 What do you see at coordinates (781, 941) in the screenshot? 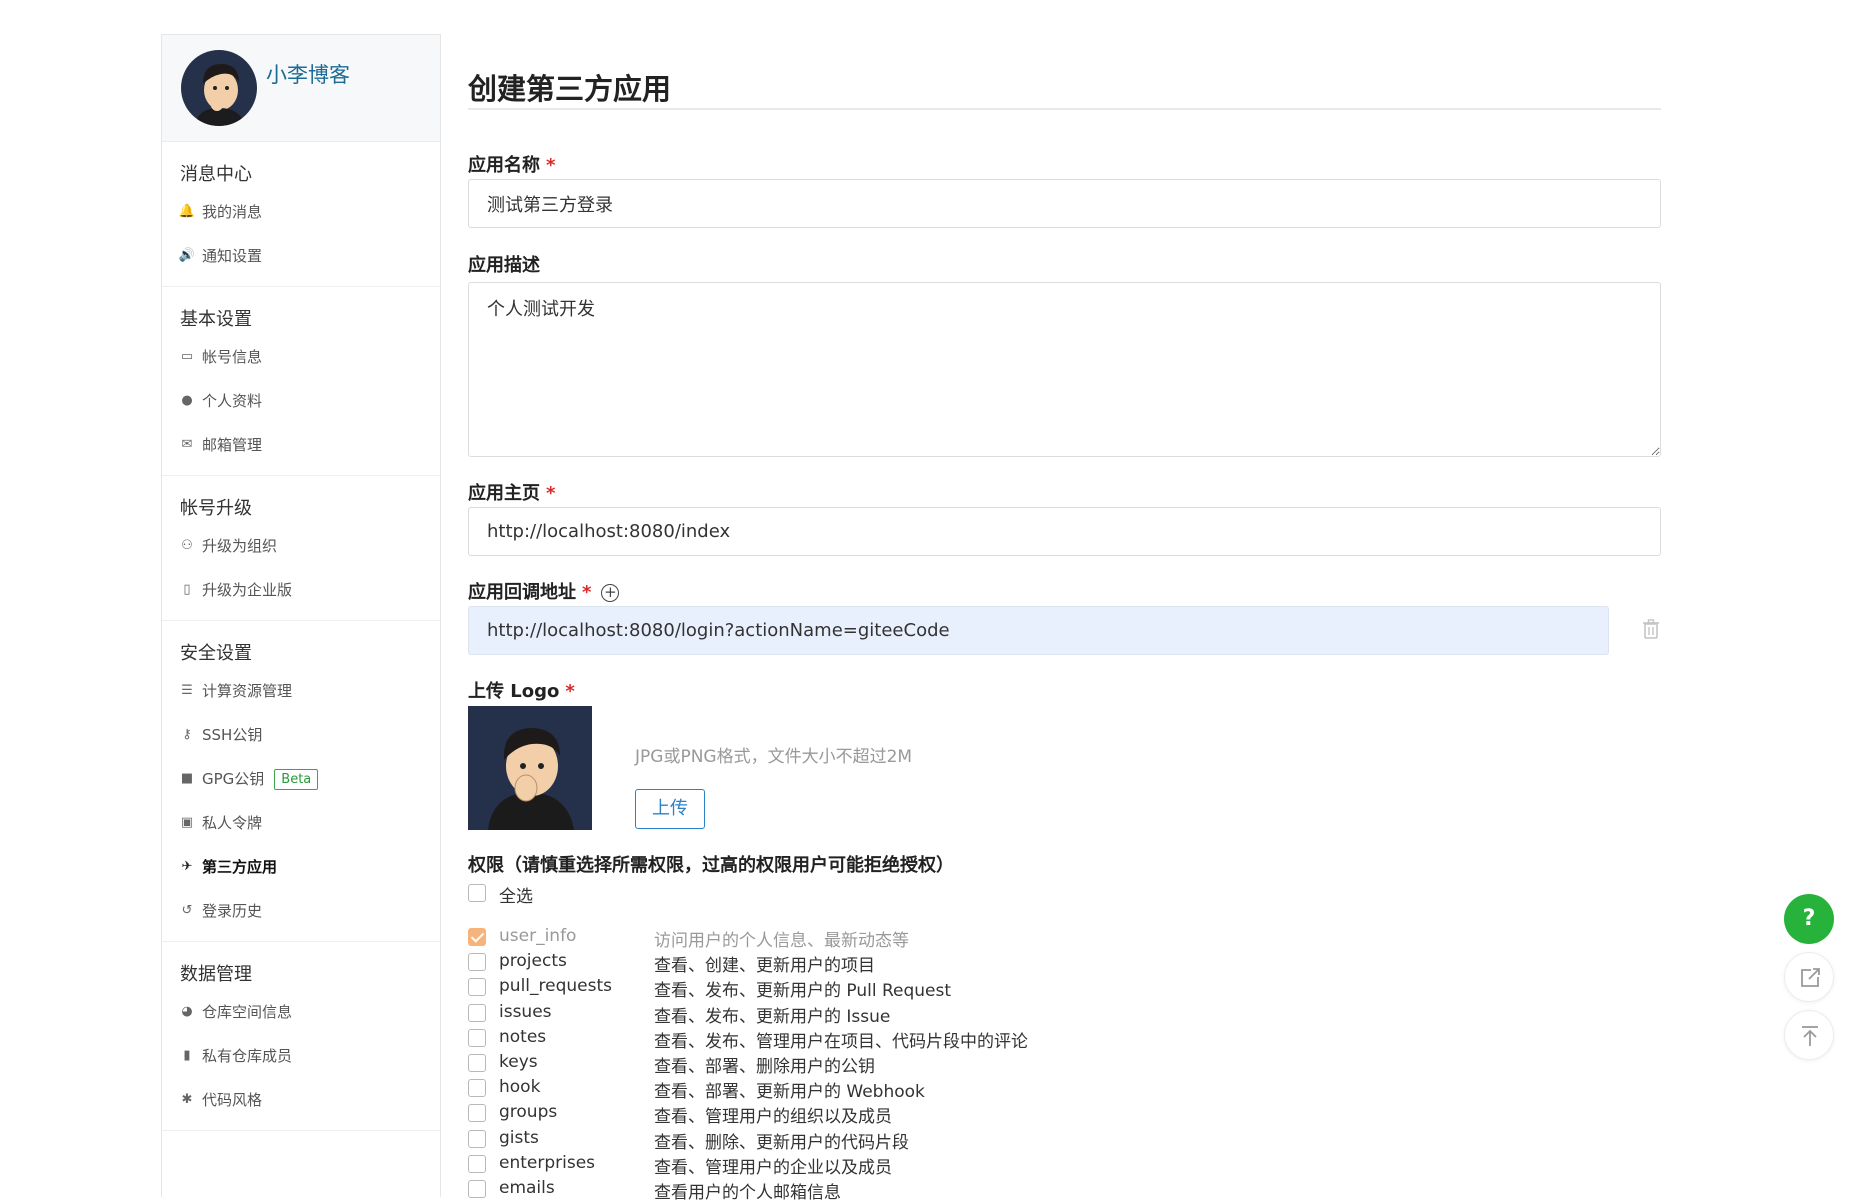
I see `permission-description: 访问用户的个人信息、最新动态等` at bounding box center [781, 941].